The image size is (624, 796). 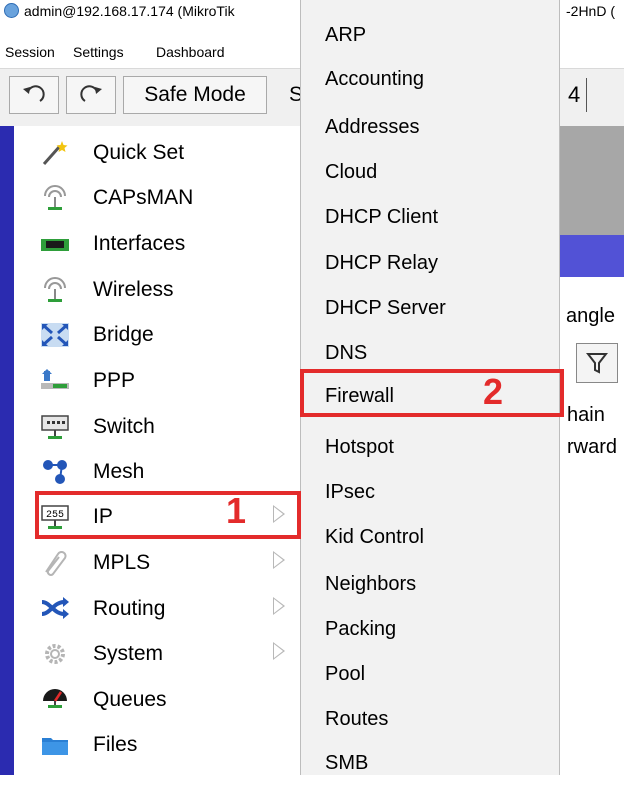 What do you see at coordinates (236, 510) in the screenshot?
I see `step-1-number: 1` at bounding box center [236, 510].